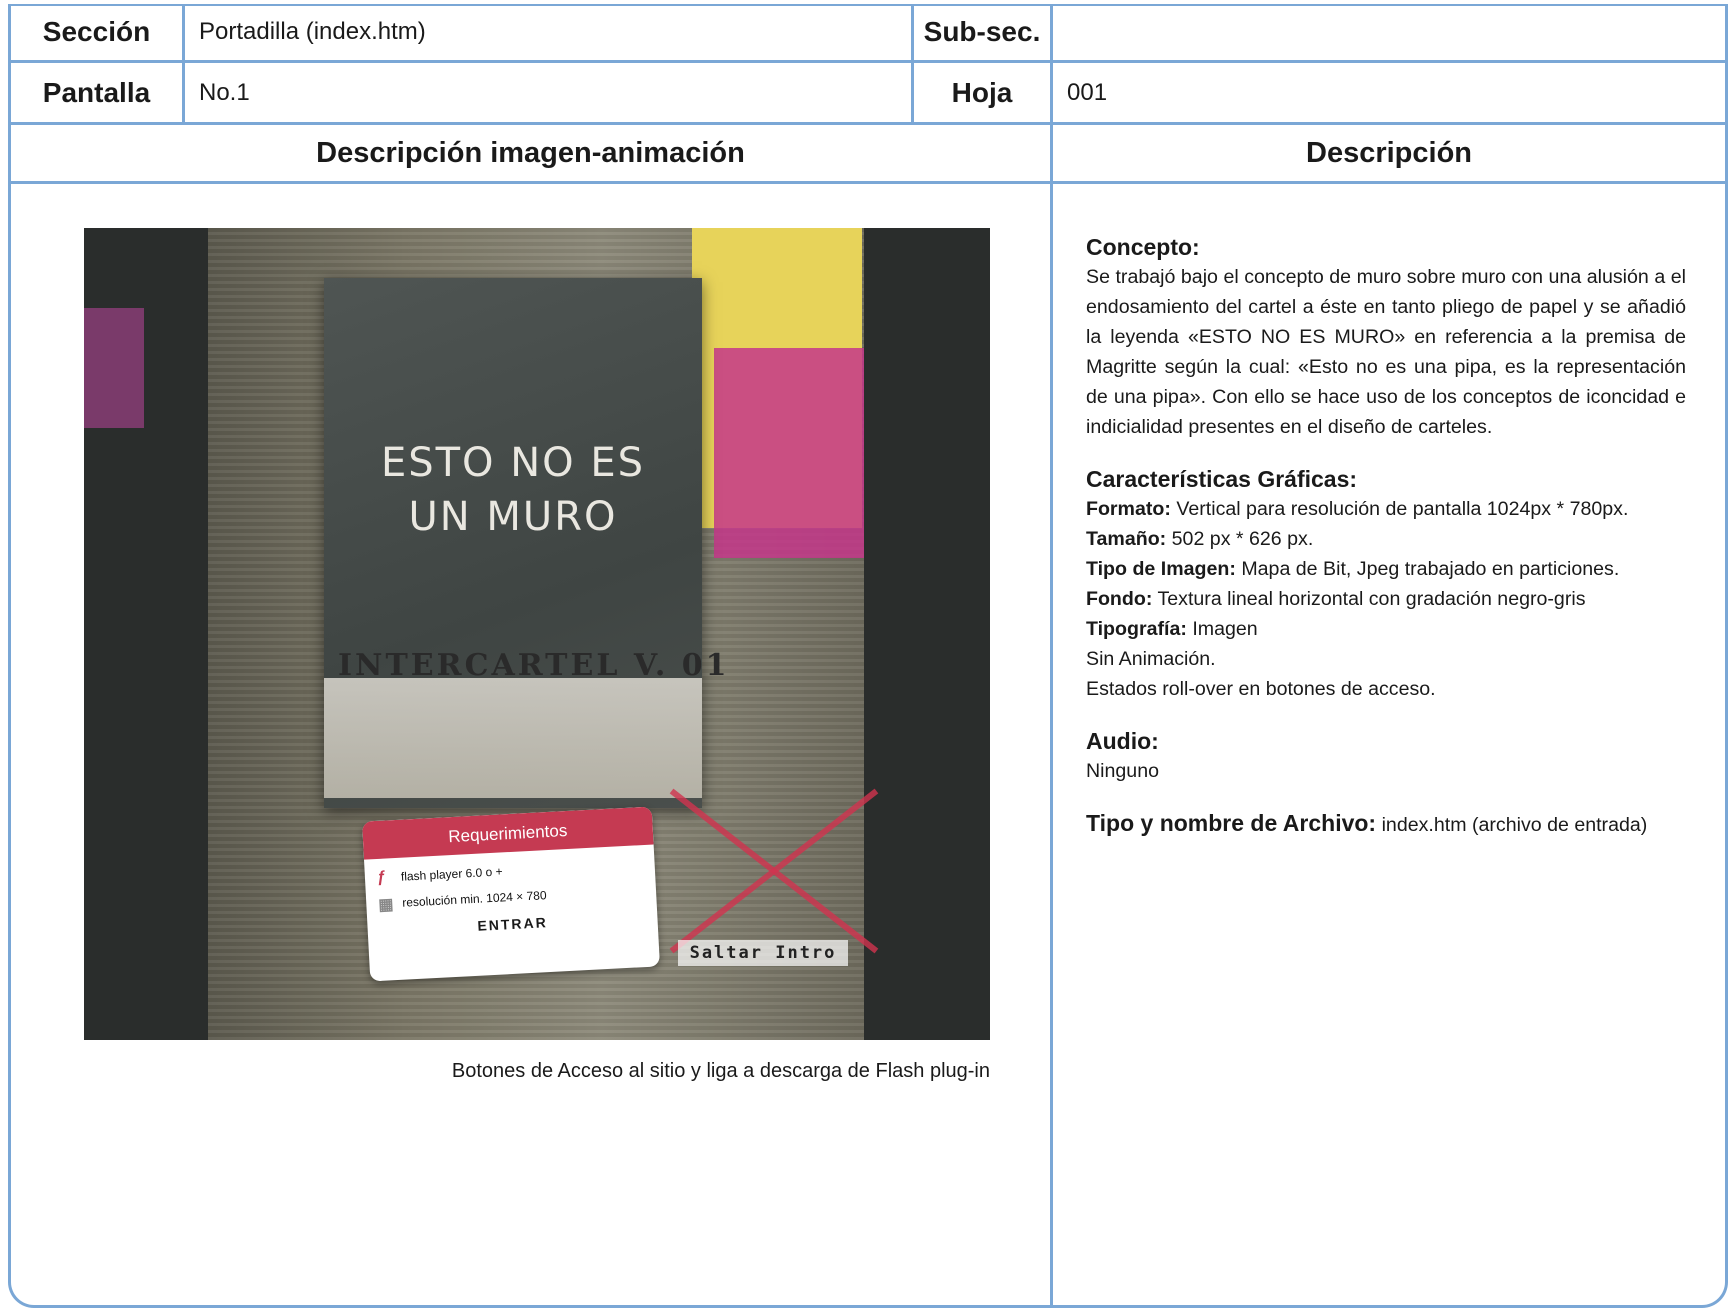 The width and height of the screenshot is (1732, 1311). What do you see at coordinates (530, 152) in the screenshot?
I see `left-column-title: Descripción imagen-animación` at bounding box center [530, 152].